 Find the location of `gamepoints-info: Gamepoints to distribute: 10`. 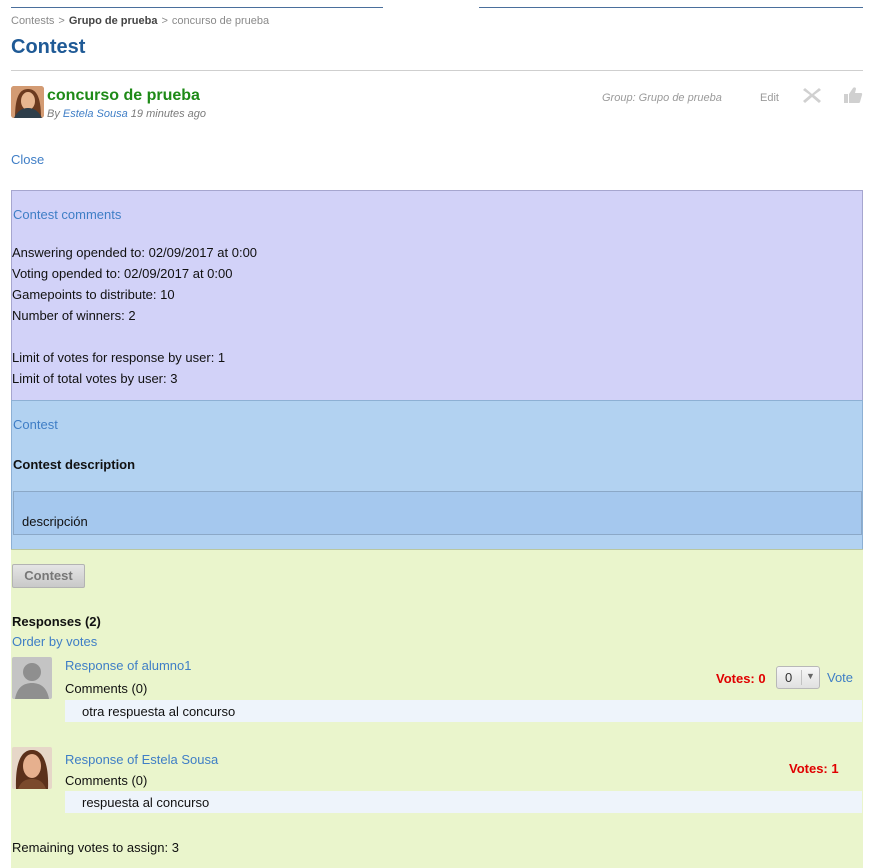

gamepoints-info: Gamepoints to distribute: 10 is located at coordinates (93, 294).